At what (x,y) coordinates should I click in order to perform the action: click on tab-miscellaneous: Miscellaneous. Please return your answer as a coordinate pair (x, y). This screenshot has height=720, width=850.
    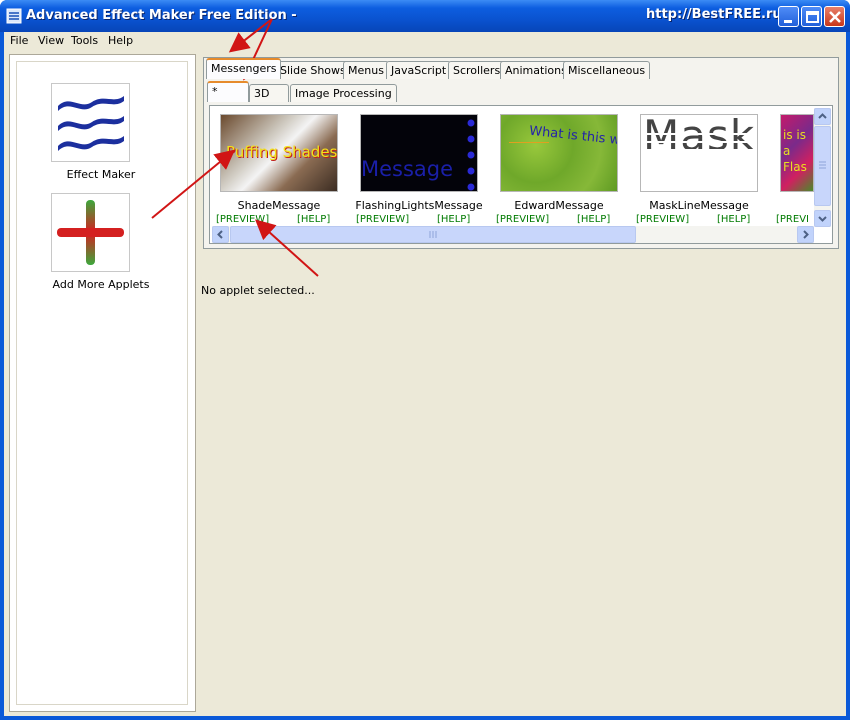
    Looking at the image, I should click on (607, 70).